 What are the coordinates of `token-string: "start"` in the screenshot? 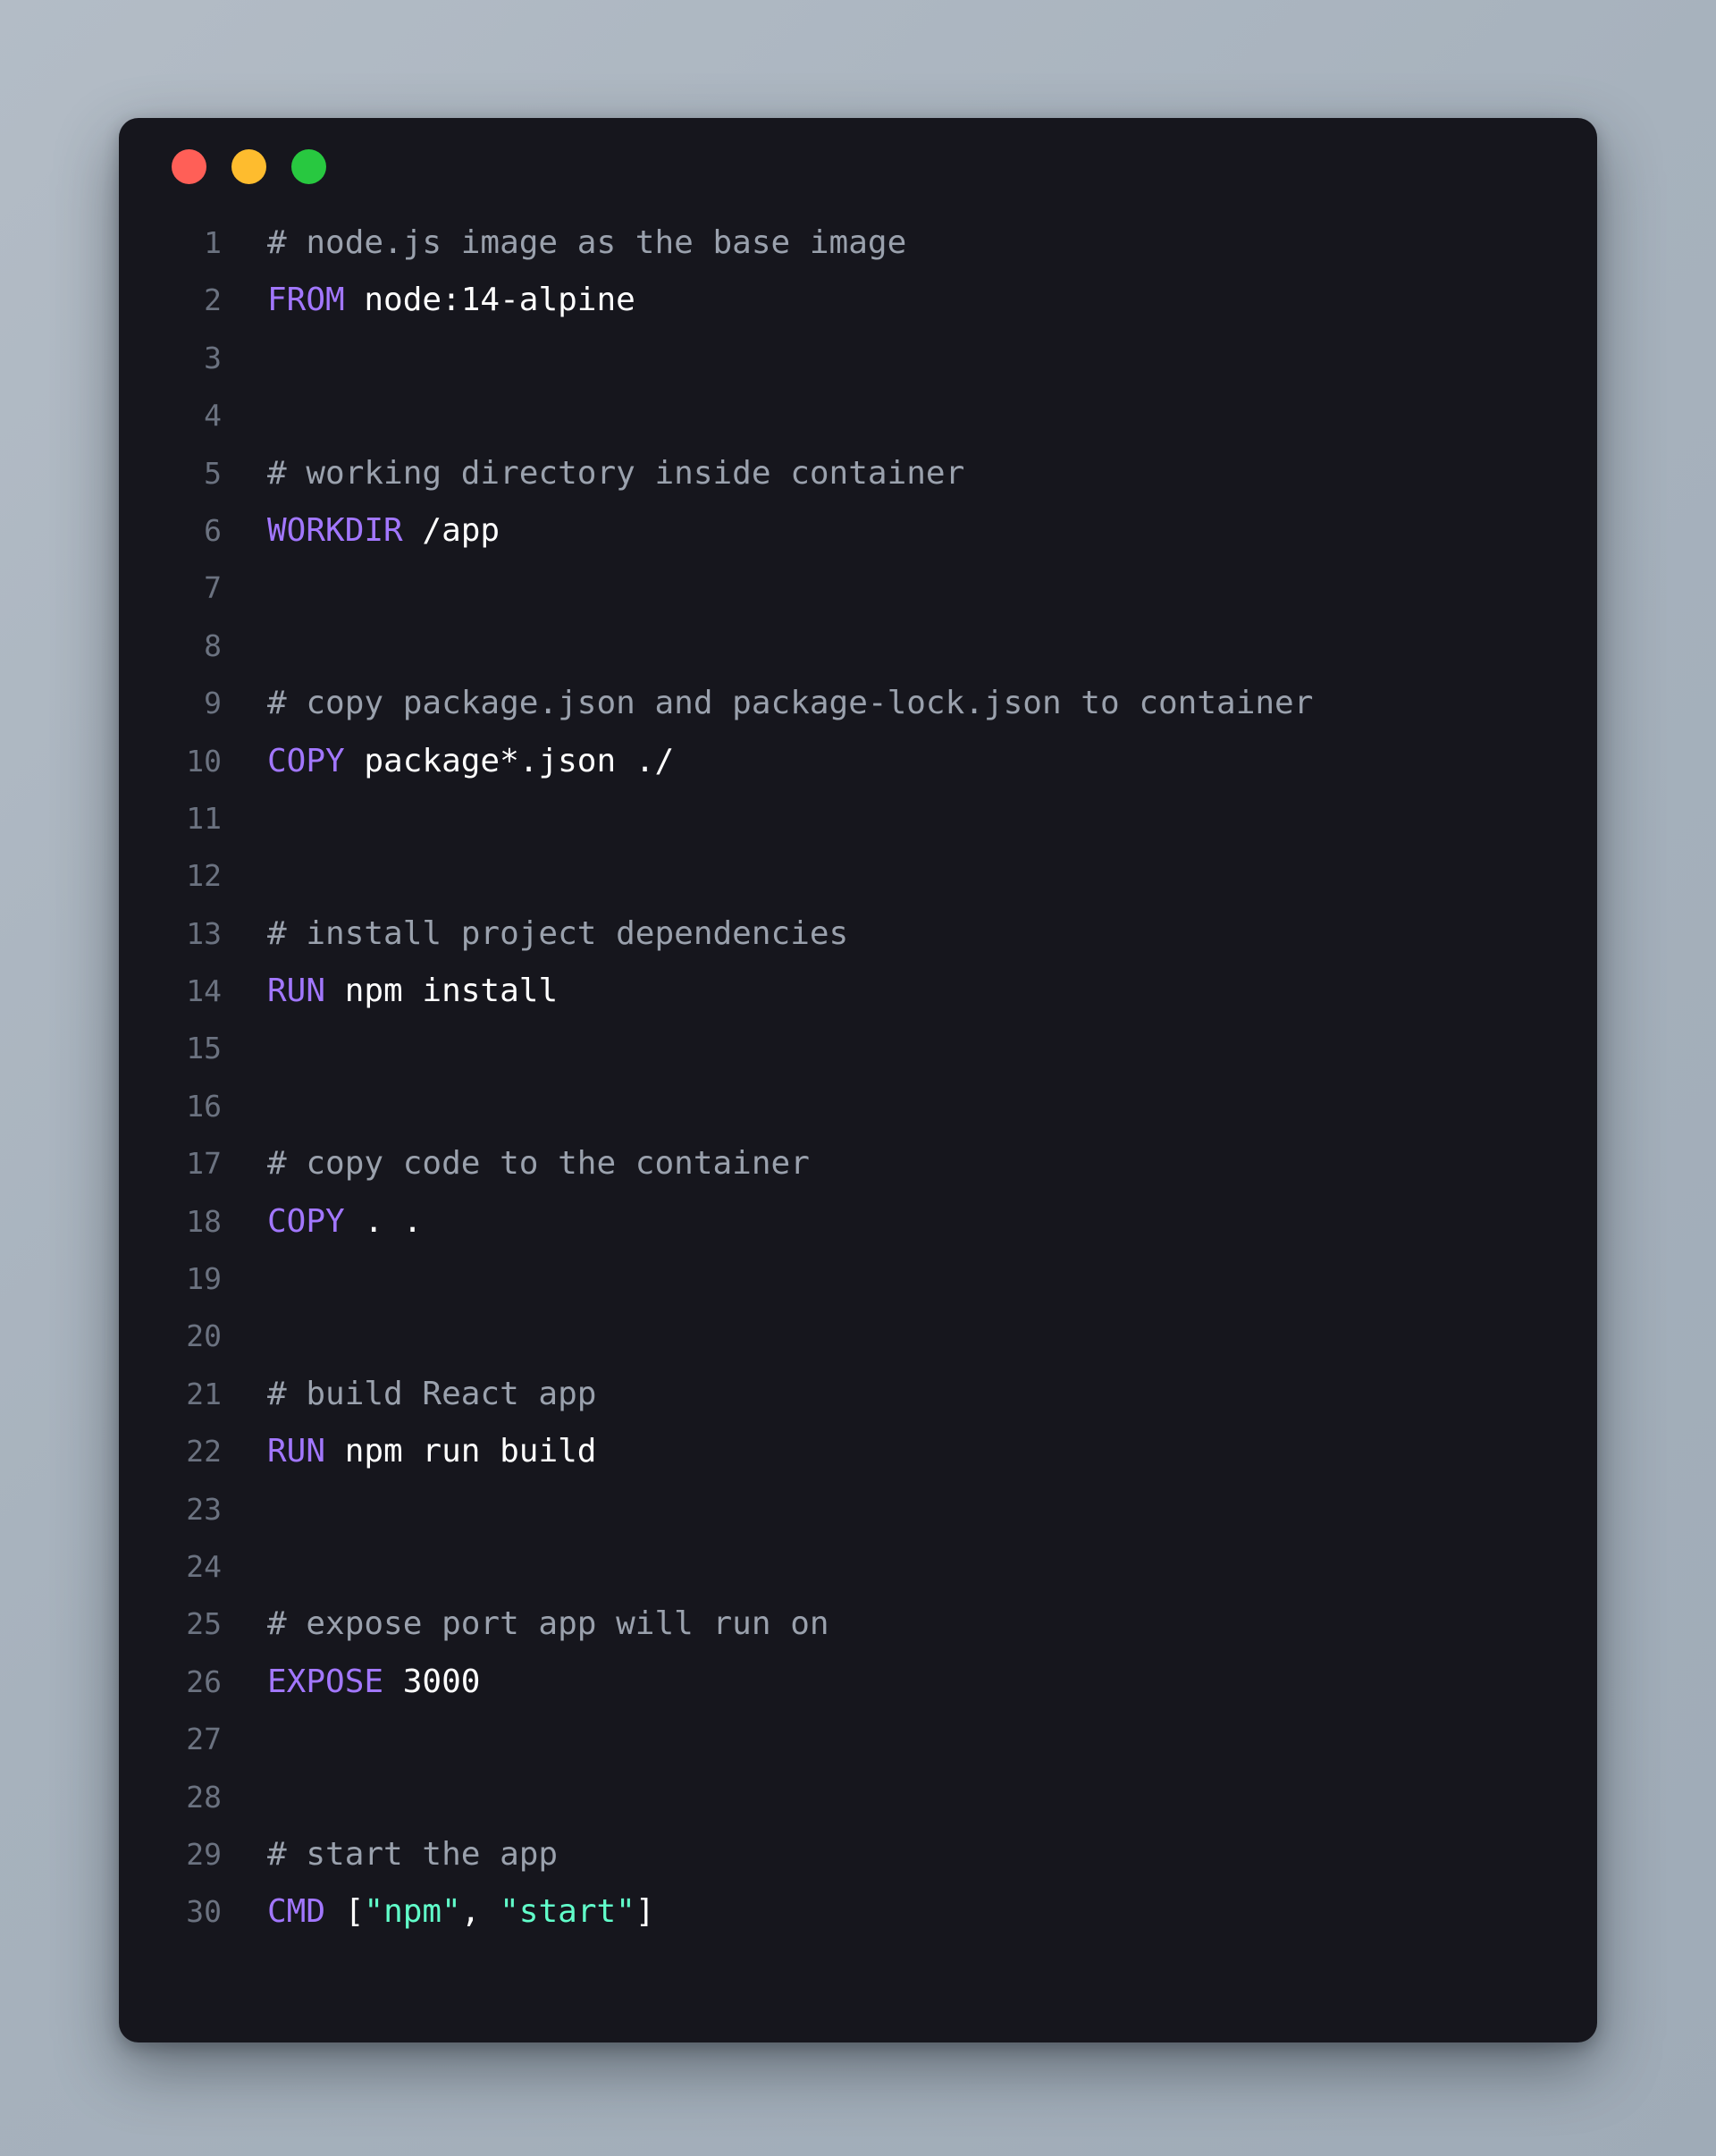 It's located at (567, 1912).